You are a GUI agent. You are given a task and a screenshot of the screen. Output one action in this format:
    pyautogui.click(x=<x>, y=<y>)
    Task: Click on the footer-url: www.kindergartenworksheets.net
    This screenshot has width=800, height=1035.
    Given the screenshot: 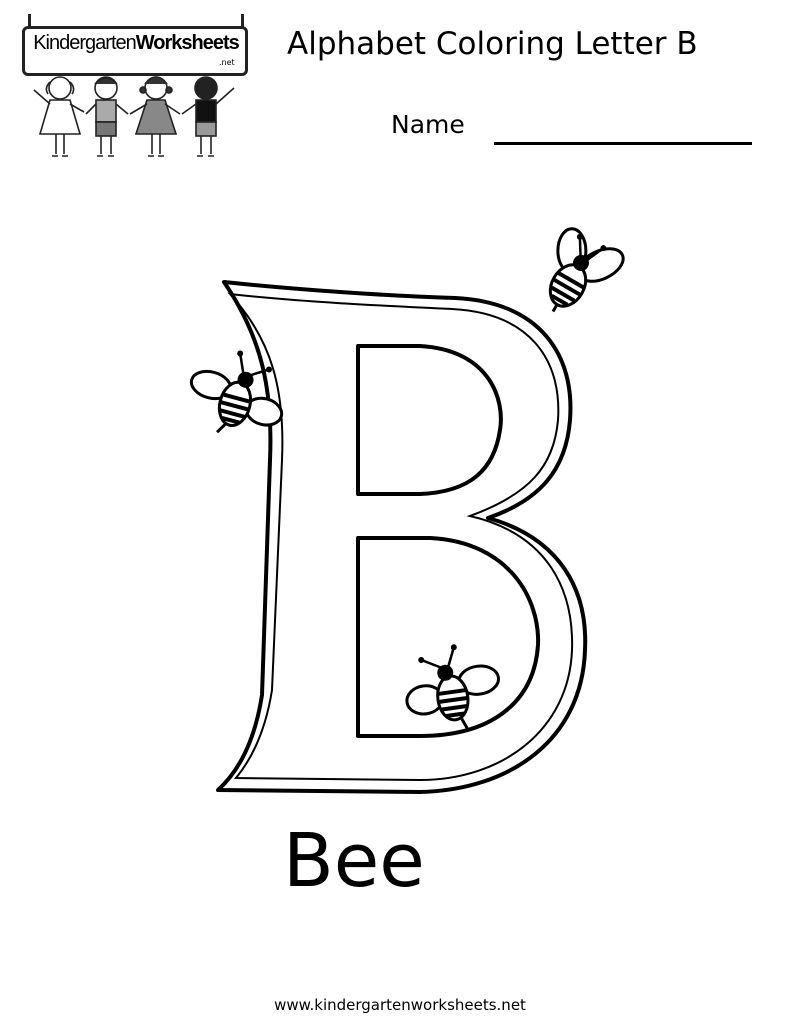 What is the action you would take?
    pyautogui.click(x=400, y=1005)
    